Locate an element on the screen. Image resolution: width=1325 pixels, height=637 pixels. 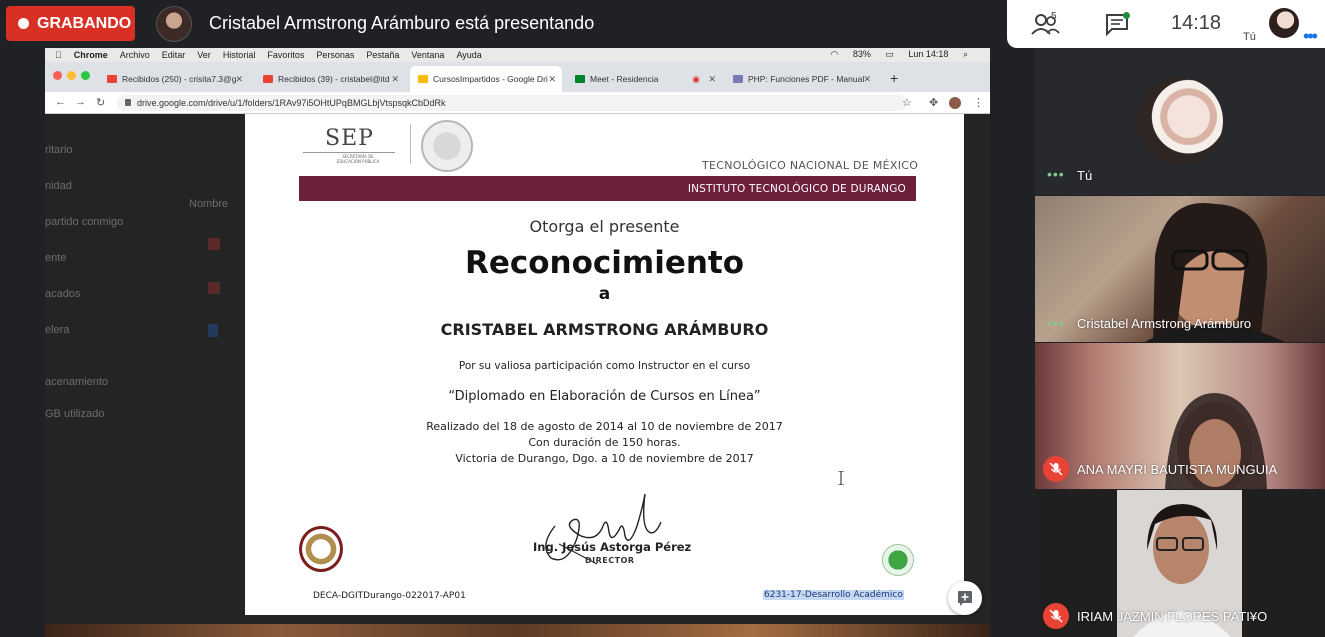
participant-tile-self: ••• Tú is located at coordinates (1180, 121).